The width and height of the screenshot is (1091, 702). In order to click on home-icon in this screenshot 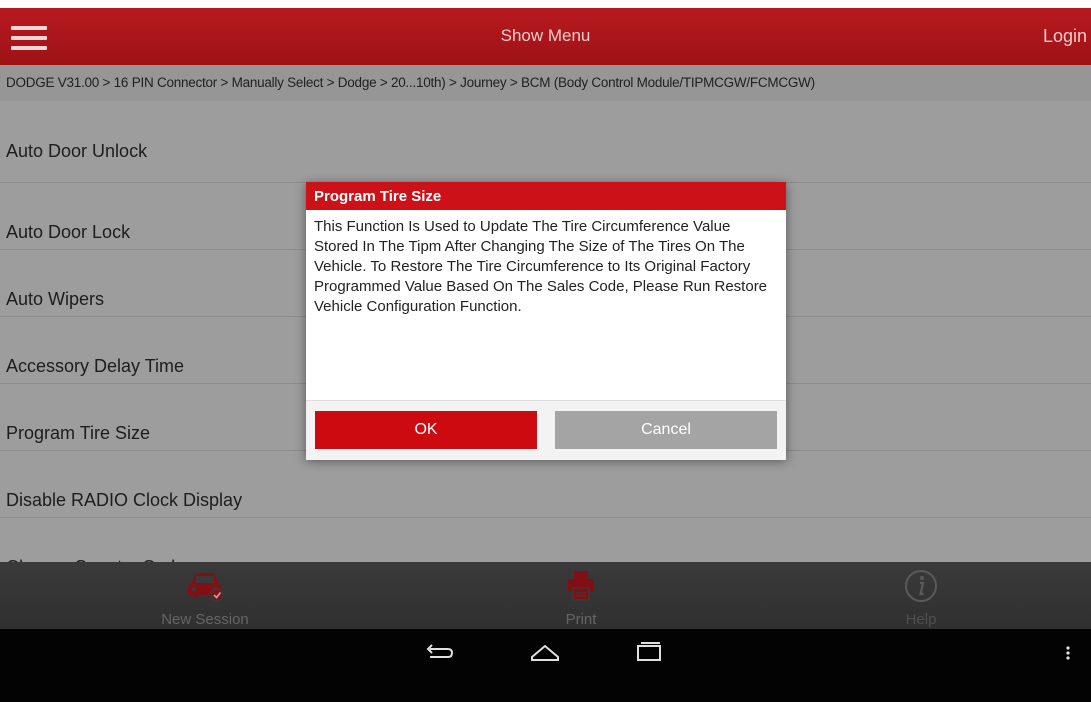, I will do `click(545, 653)`.